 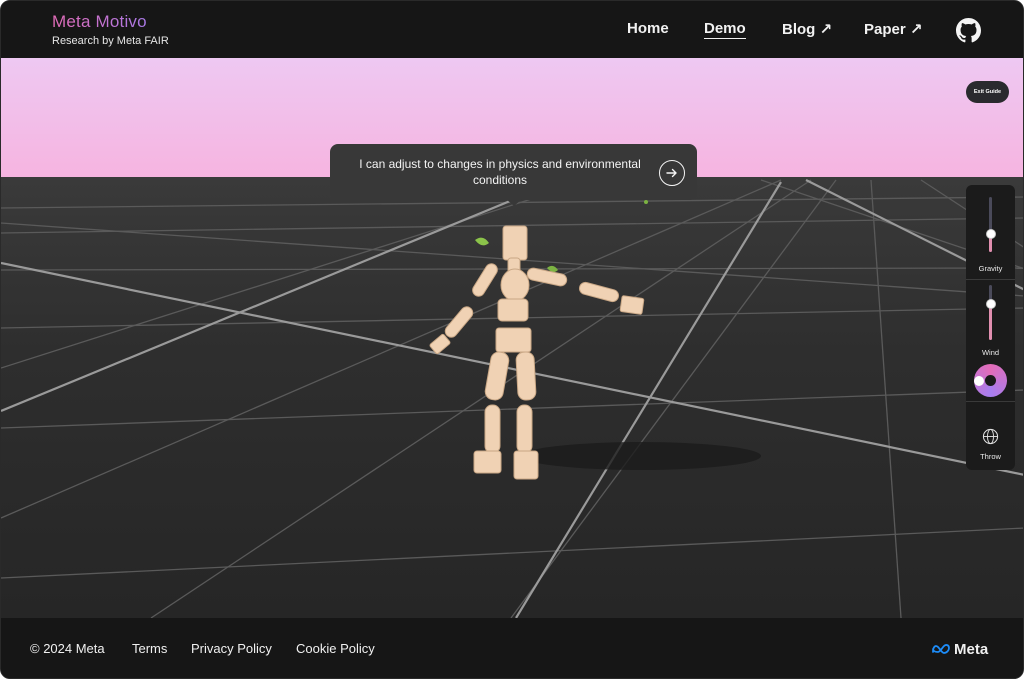 I want to click on throw-label: Throw, so click(x=990, y=456).